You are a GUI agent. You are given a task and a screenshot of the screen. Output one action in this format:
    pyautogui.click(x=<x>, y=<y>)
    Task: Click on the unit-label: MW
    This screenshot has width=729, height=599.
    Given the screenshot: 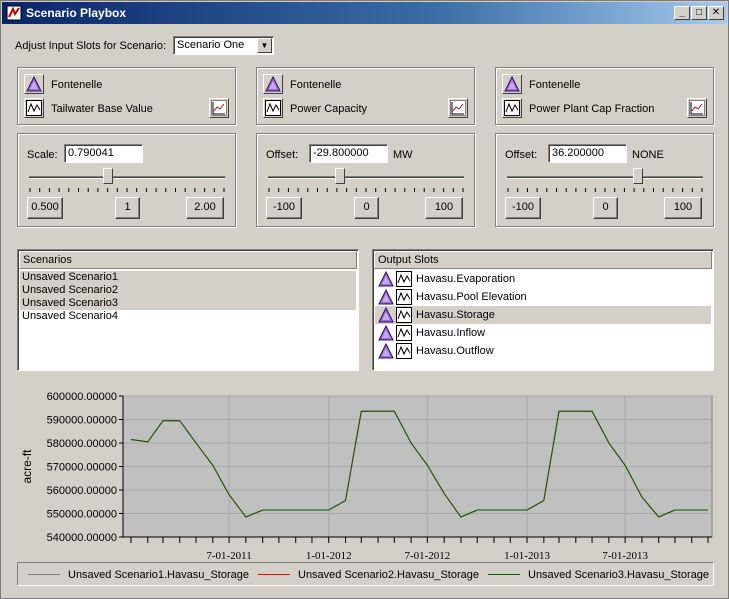 What is the action you would take?
    pyautogui.click(x=403, y=155)
    